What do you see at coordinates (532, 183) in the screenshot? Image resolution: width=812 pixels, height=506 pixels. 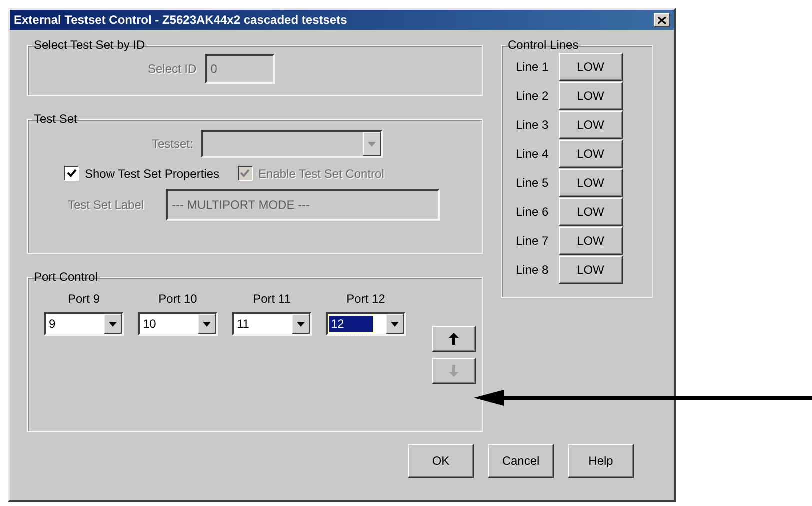 I see `line-label: Line 5` at bounding box center [532, 183].